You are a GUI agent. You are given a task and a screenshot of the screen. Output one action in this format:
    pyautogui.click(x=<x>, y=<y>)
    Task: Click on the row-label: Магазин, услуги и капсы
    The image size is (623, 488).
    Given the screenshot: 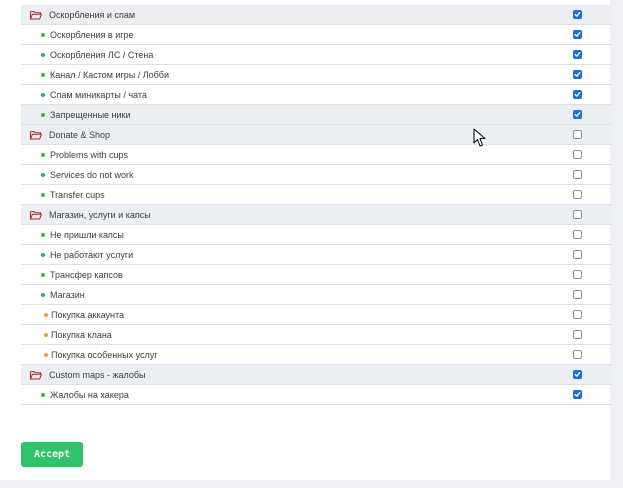 What is the action you would take?
    pyautogui.click(x=100, y=215)
    